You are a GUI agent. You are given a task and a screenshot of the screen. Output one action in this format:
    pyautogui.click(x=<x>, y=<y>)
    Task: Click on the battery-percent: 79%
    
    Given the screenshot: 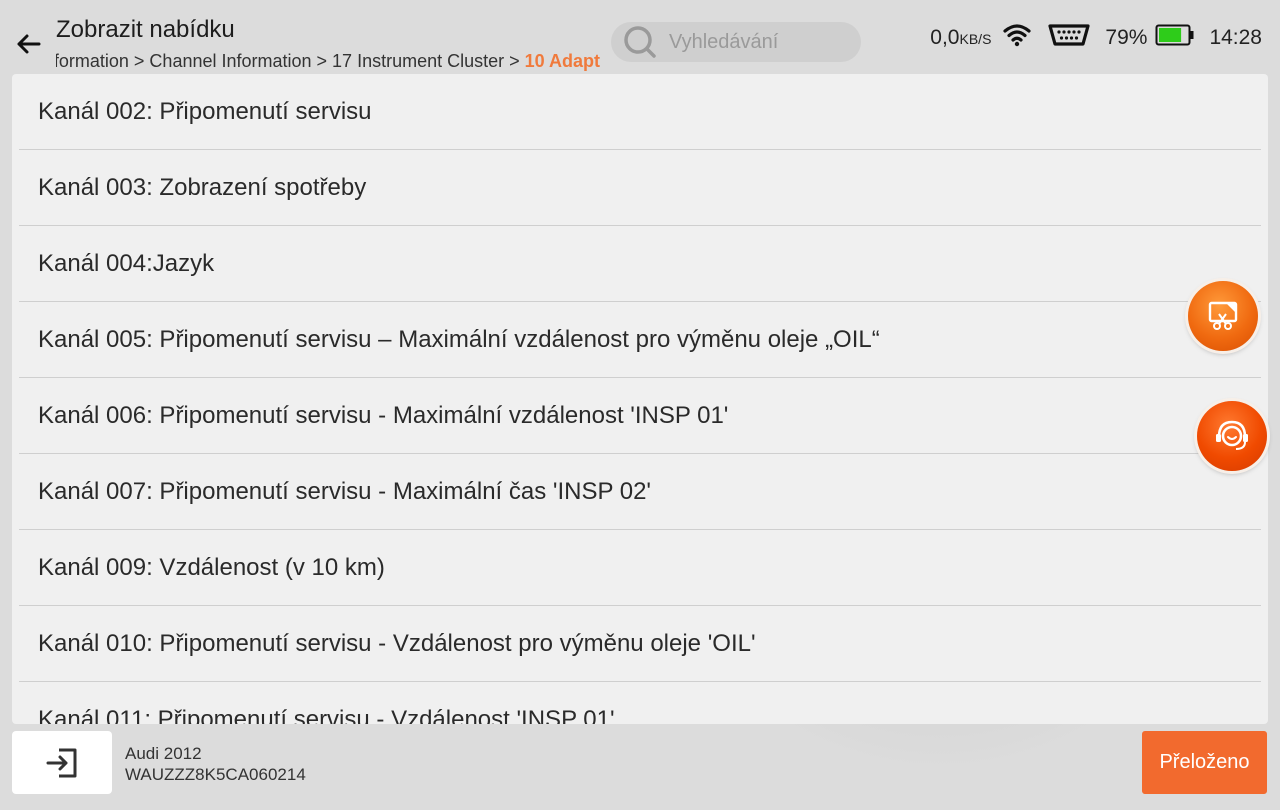 What is the action you would take?
    pyautogui.click(x=1126, y=37)
    